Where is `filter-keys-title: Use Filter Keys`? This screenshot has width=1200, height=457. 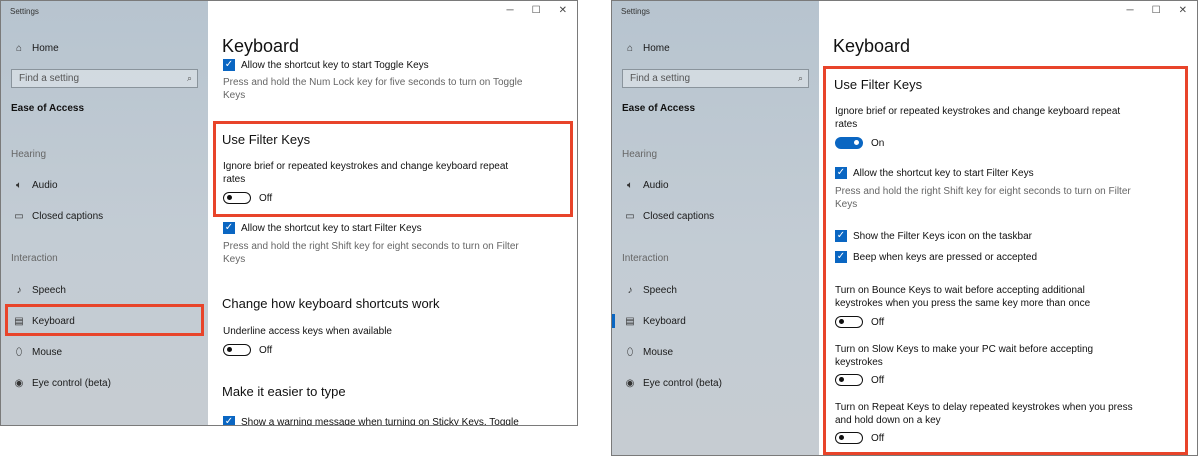 filter-keys-title: Use Filter Keys is located at coordinates (878, 84).